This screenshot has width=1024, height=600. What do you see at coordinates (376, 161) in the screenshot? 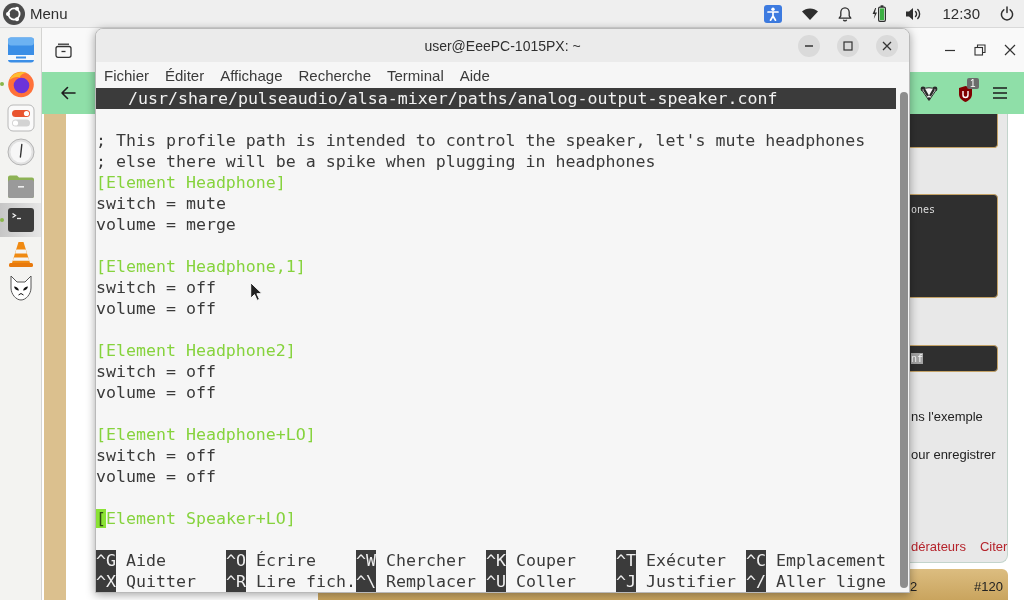
I see `comment-line: ; else there will be a spike when plugging in headphones` at bounding box center [376, 161].